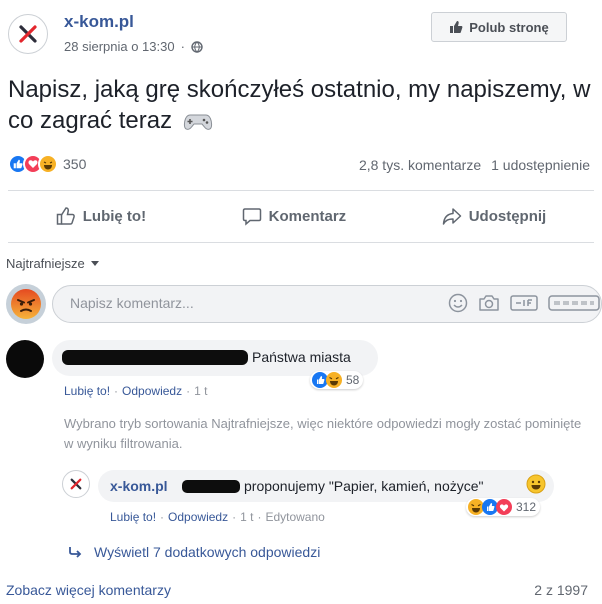 The width and height of the screenshot is (602, 604). Describe the element at coordinates (94, 263) in the screenshot. I see `caret-down-icon` at that location.